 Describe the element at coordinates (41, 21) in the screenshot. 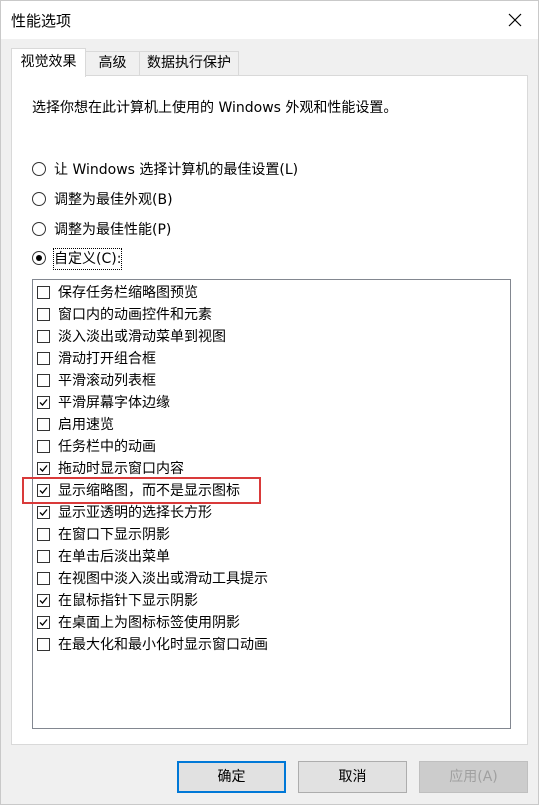

I see `window-title: 性能选项` at that location.